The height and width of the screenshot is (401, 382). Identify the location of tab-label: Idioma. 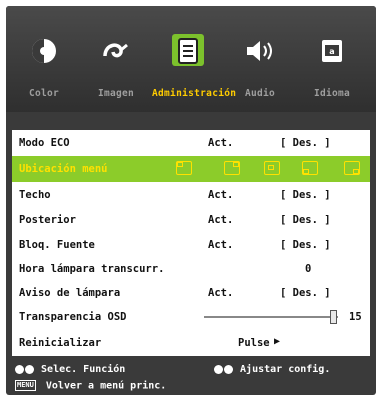
(332, 93).